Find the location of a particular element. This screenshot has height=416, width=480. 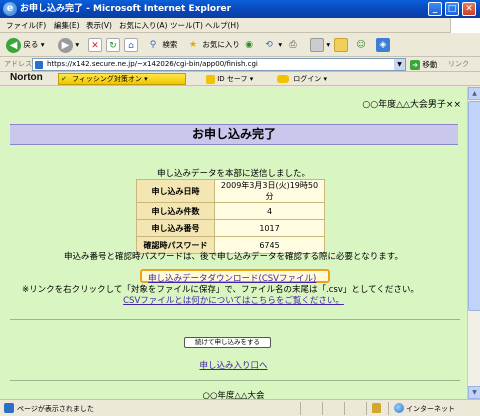

messenger-button: ☺ is located at coordinates (361, 45).